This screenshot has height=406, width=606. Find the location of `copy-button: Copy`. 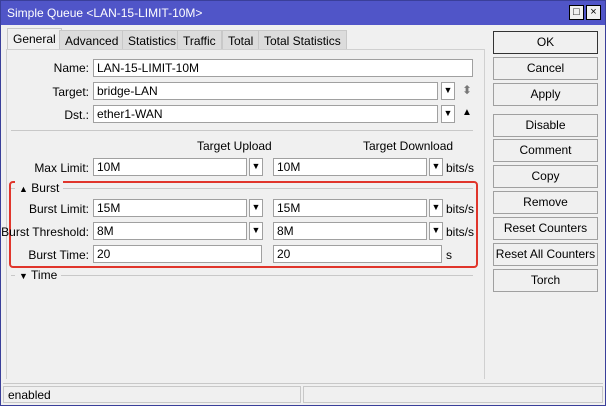

copy-button: Copy is located at coordinates (545, 176).